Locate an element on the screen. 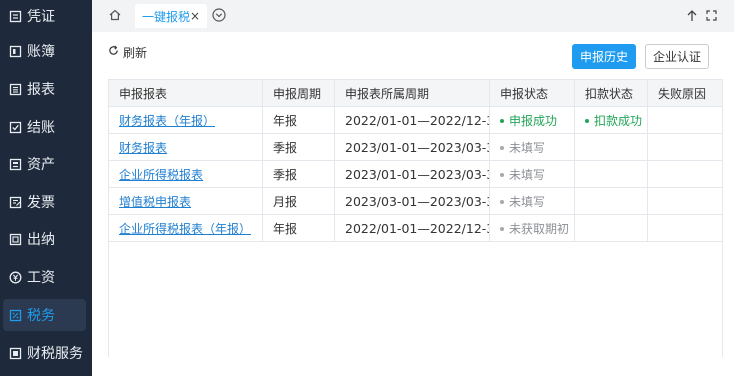 The image size is (734, 376). checkout-icon is located at coordinates (15, 127).